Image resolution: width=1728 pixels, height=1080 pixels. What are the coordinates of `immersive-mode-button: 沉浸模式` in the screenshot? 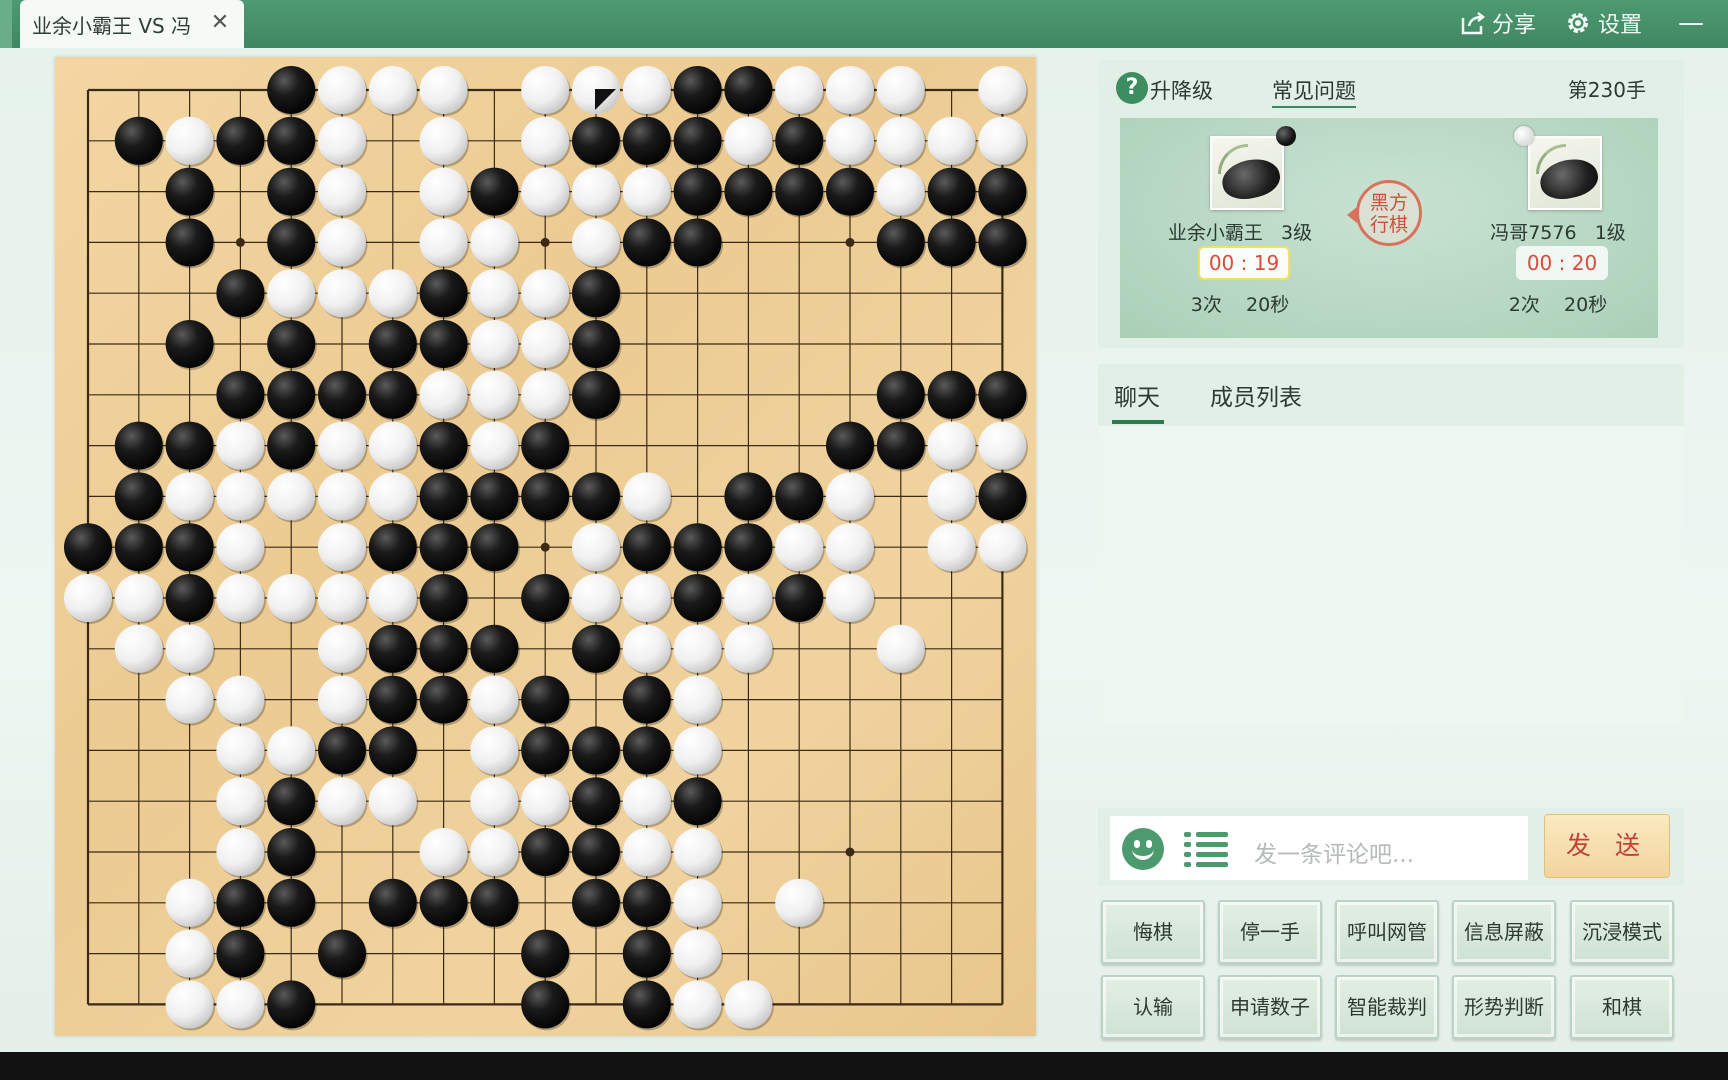 It's located at (1622, 932).